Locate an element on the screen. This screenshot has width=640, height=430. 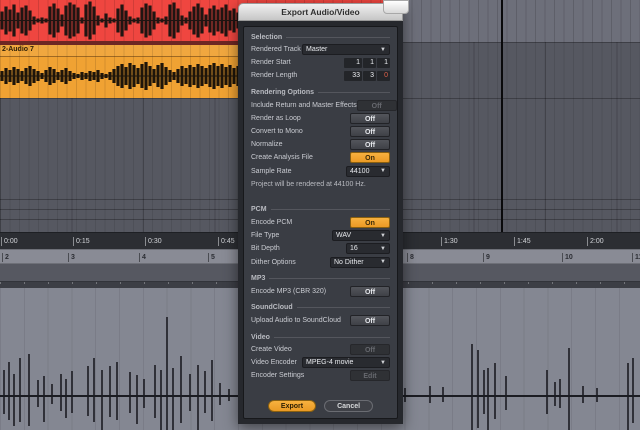
section-header-label: SoundCloud is located at coordinates (272, 308).